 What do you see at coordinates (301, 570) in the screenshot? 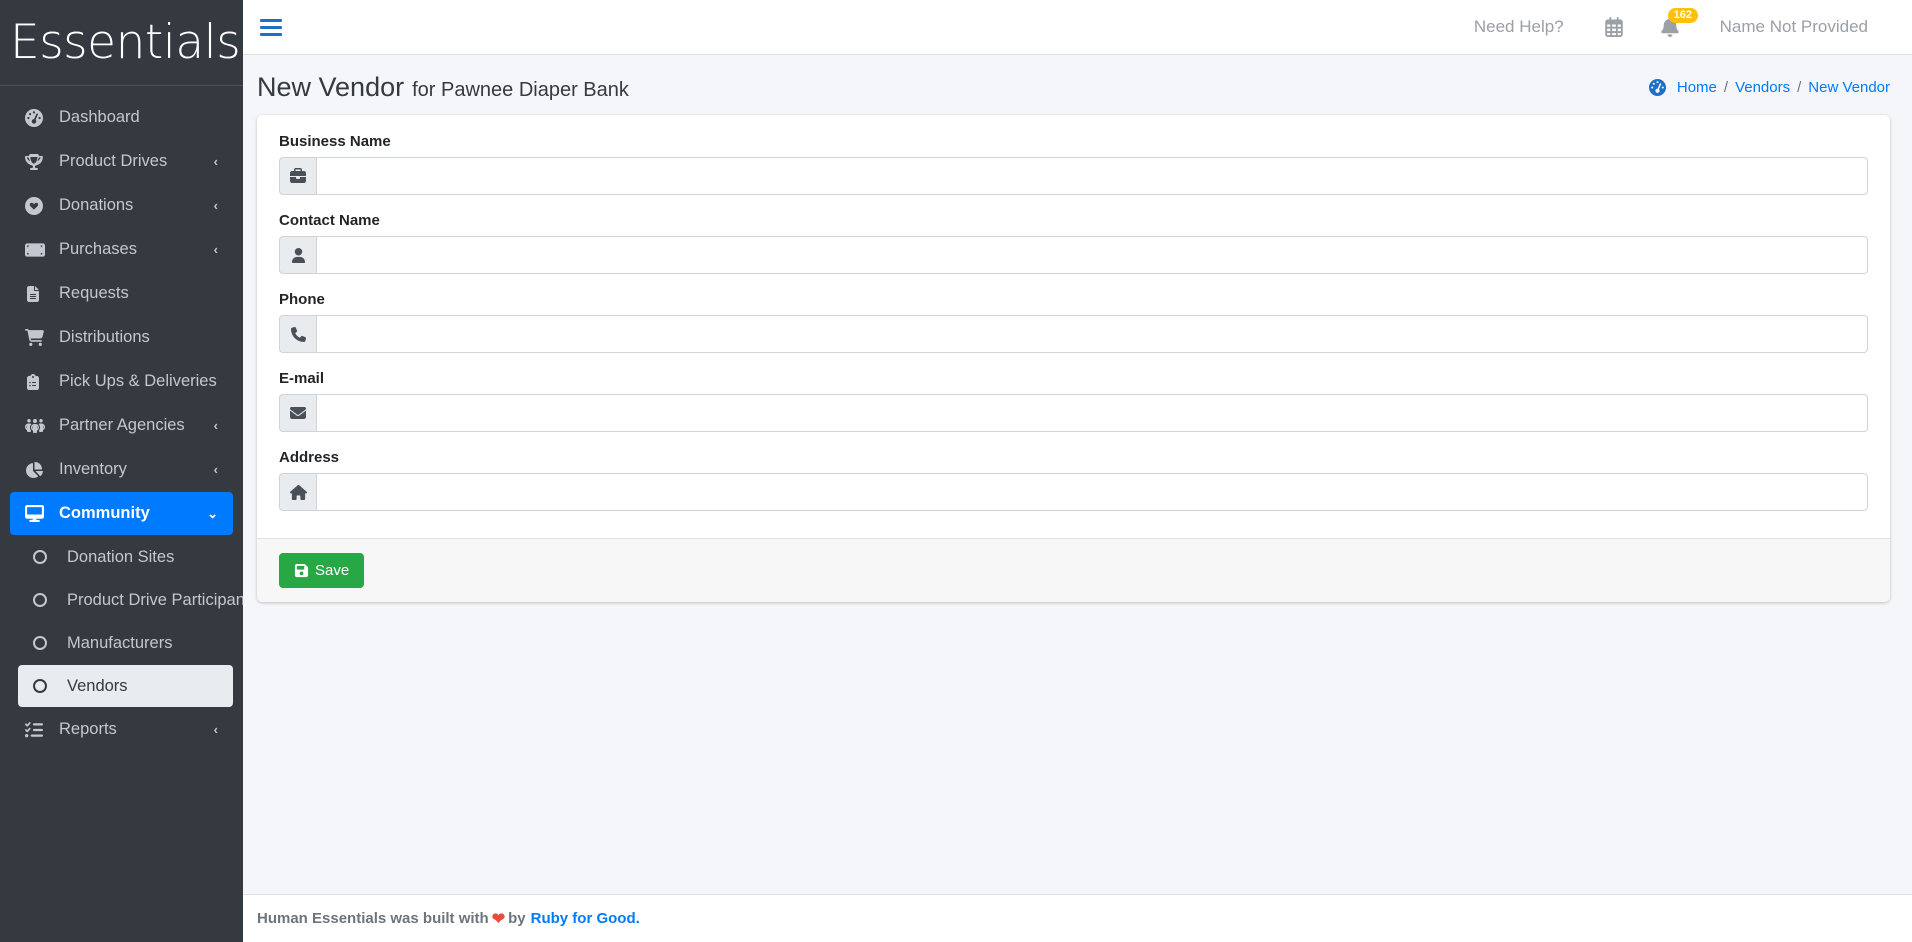
I see `save-icon` at bounding box center [301, 570].